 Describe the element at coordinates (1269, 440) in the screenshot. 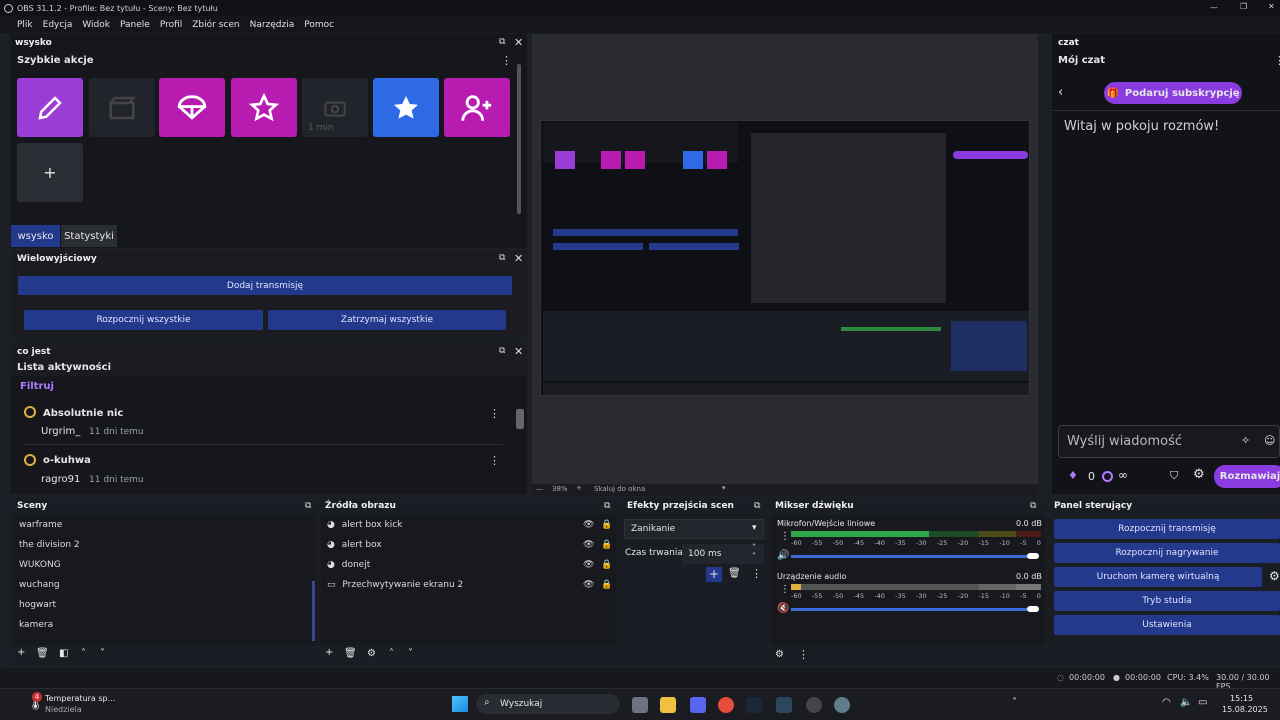

I see `emoji-icon: ☺` at that location.